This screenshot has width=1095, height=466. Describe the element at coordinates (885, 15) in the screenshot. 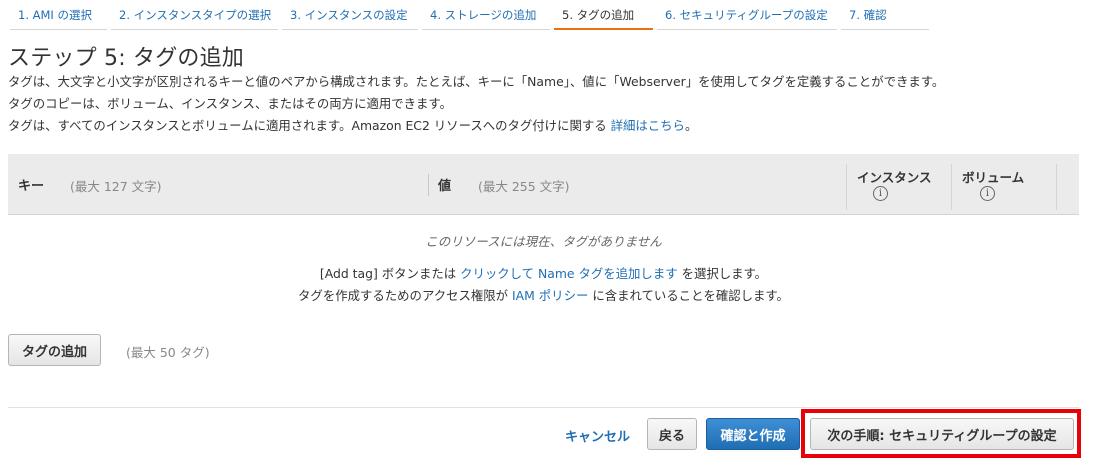

I see `step-tab-review: 7. 確認` at that location.